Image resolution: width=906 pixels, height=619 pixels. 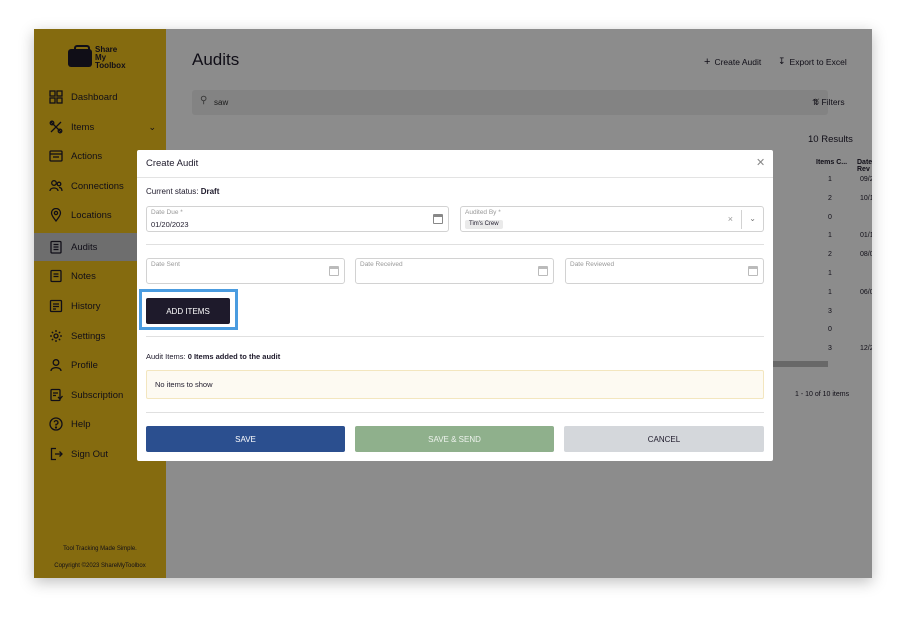 I want to click on audit-items-count: 0 Items added to the audit, so click(x=234, y=356).